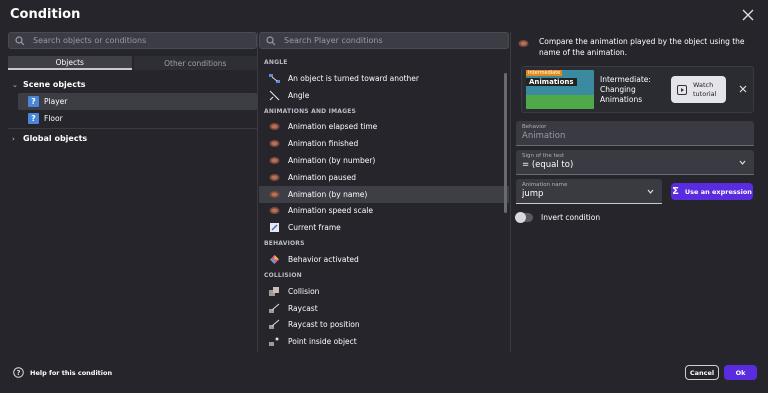 The image size is (768, 393). I want to click on object-label: Floor, so click(53, 118).